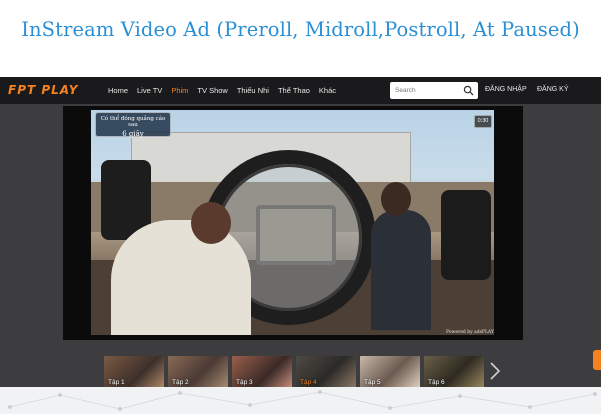  What do you see at coordinates (553, 89) in the screenshot?
I see `register-link: ĐĂNG KÝ` at bounding box center [553, 89].